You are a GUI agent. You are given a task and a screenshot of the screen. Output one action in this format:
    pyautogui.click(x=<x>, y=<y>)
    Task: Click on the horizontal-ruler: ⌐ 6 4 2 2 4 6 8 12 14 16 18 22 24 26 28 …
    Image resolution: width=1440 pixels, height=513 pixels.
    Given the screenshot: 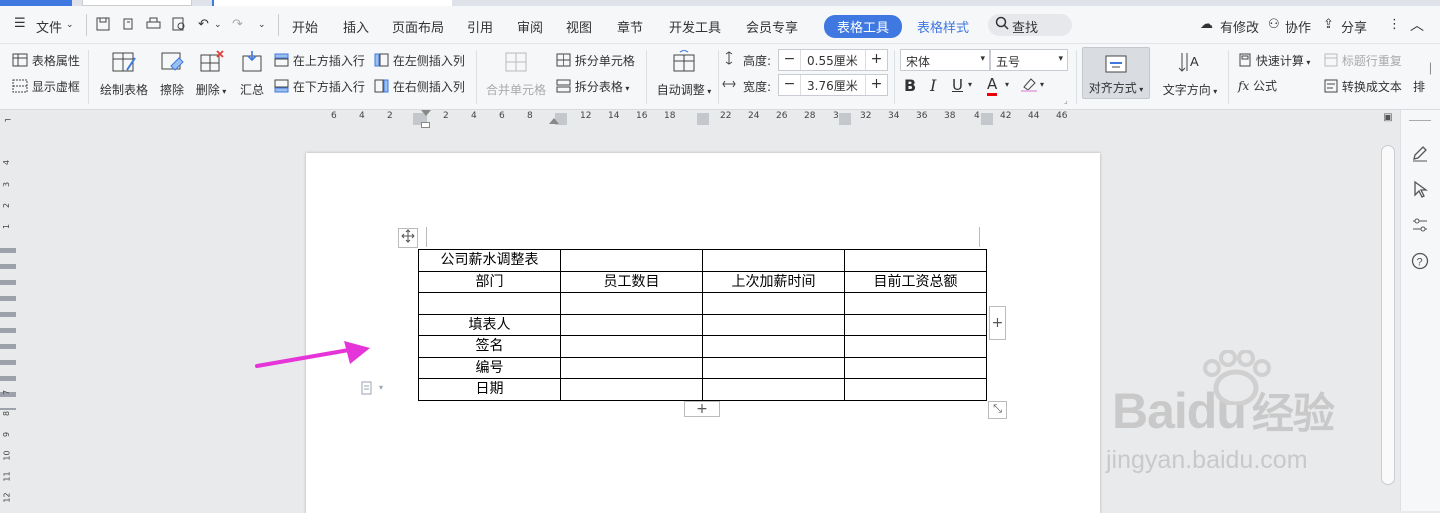 What is the action you would take?
    pyautogui.click(x=720, y=119)
    